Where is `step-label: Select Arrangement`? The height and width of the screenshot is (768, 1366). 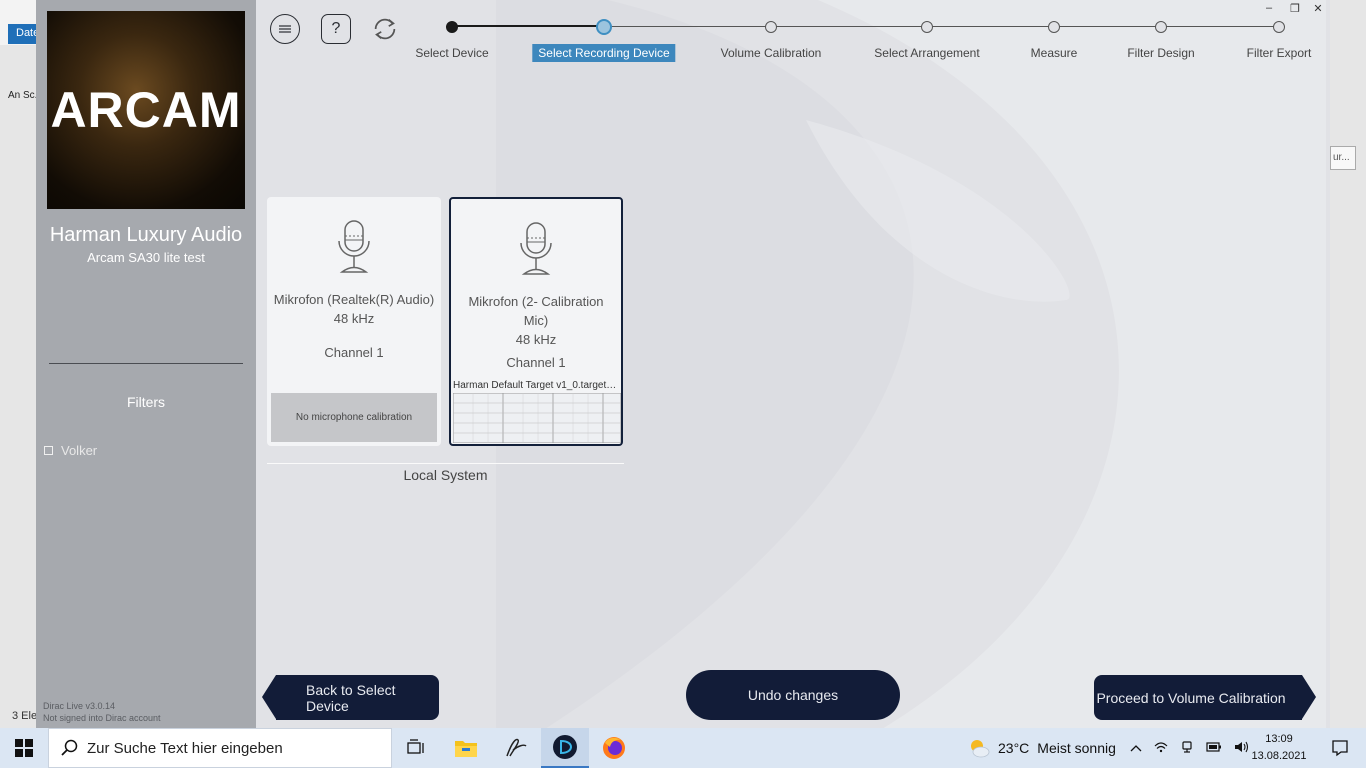 step-label: Select Arrangement is located at coordinates (927, 53).